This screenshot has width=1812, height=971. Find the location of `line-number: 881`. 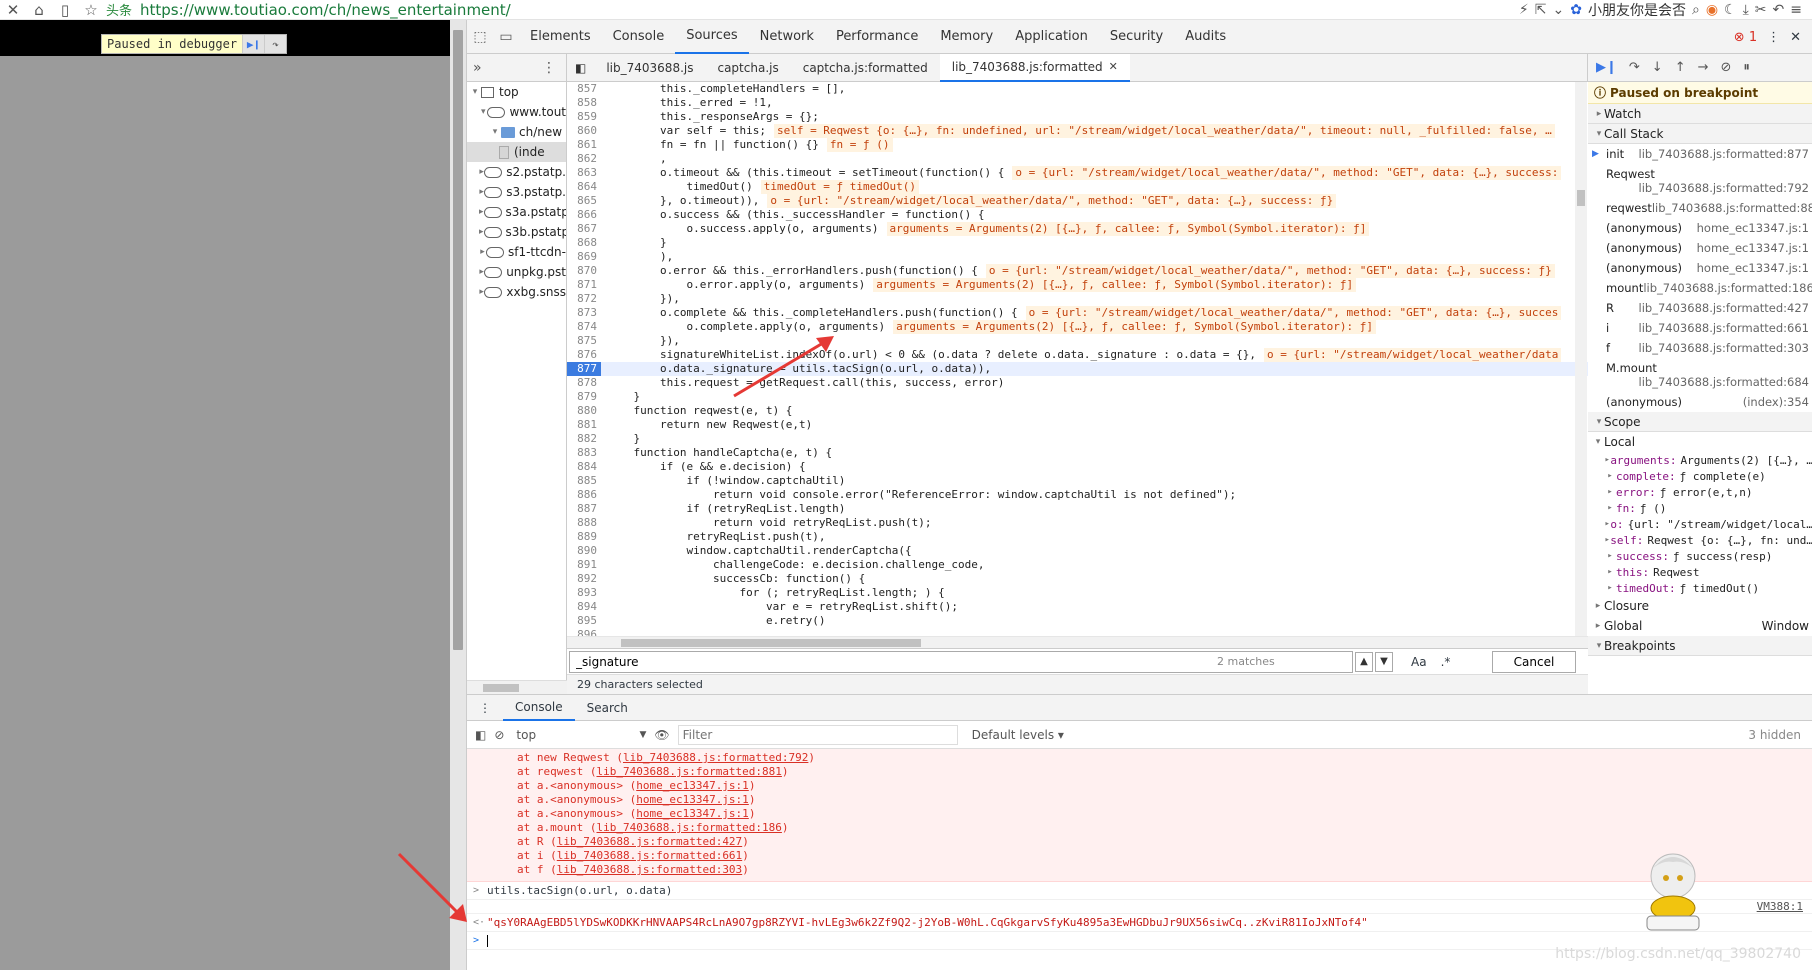

line-number: 881 is located at coordinates (584, 425).